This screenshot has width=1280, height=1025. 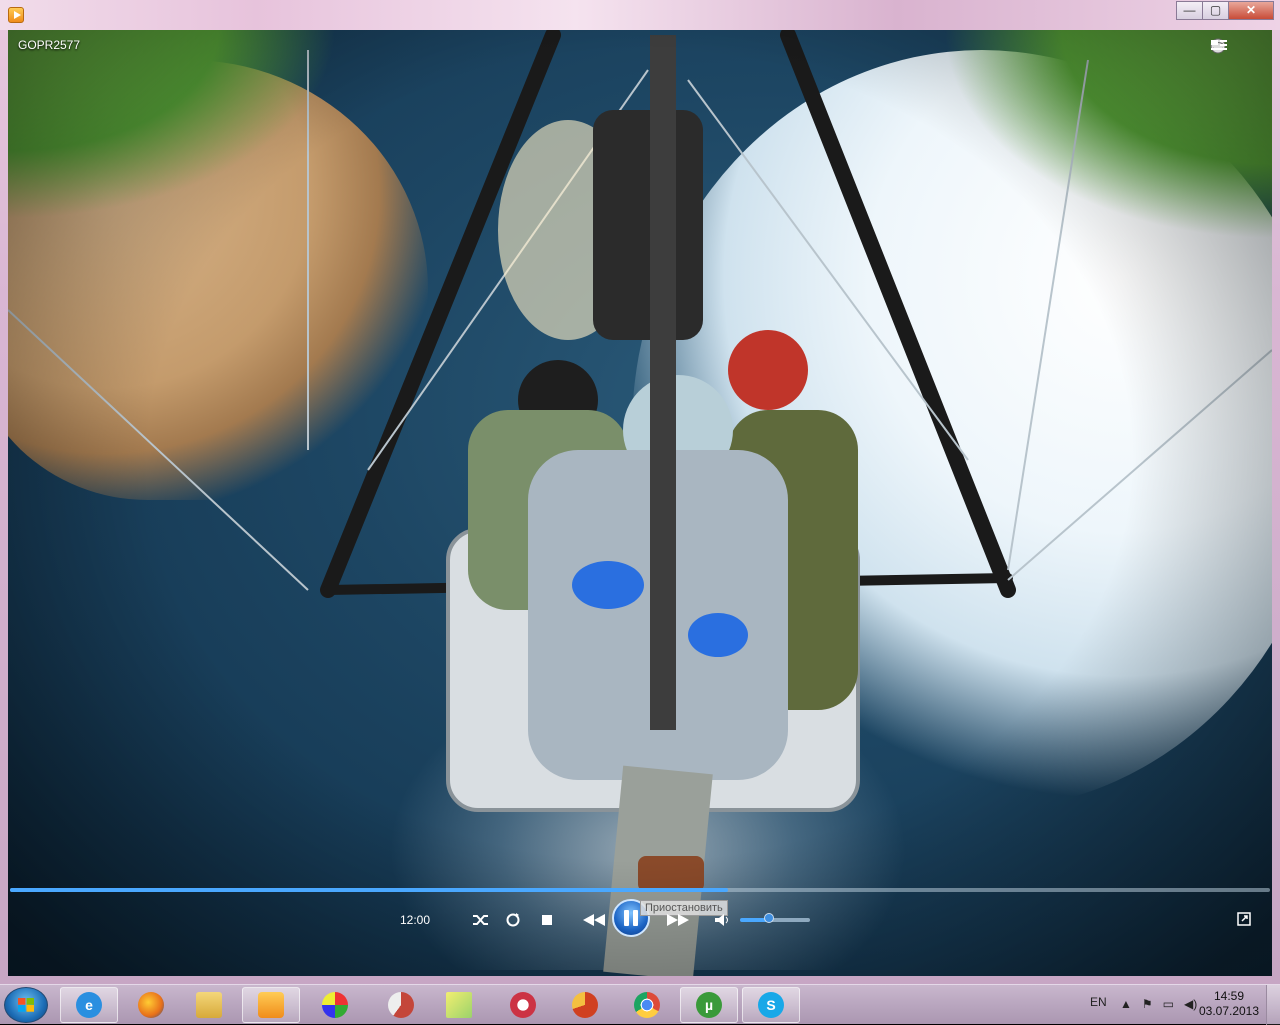 I want to click on internet-explorer-icon: e, so click(x=89, y=1005).